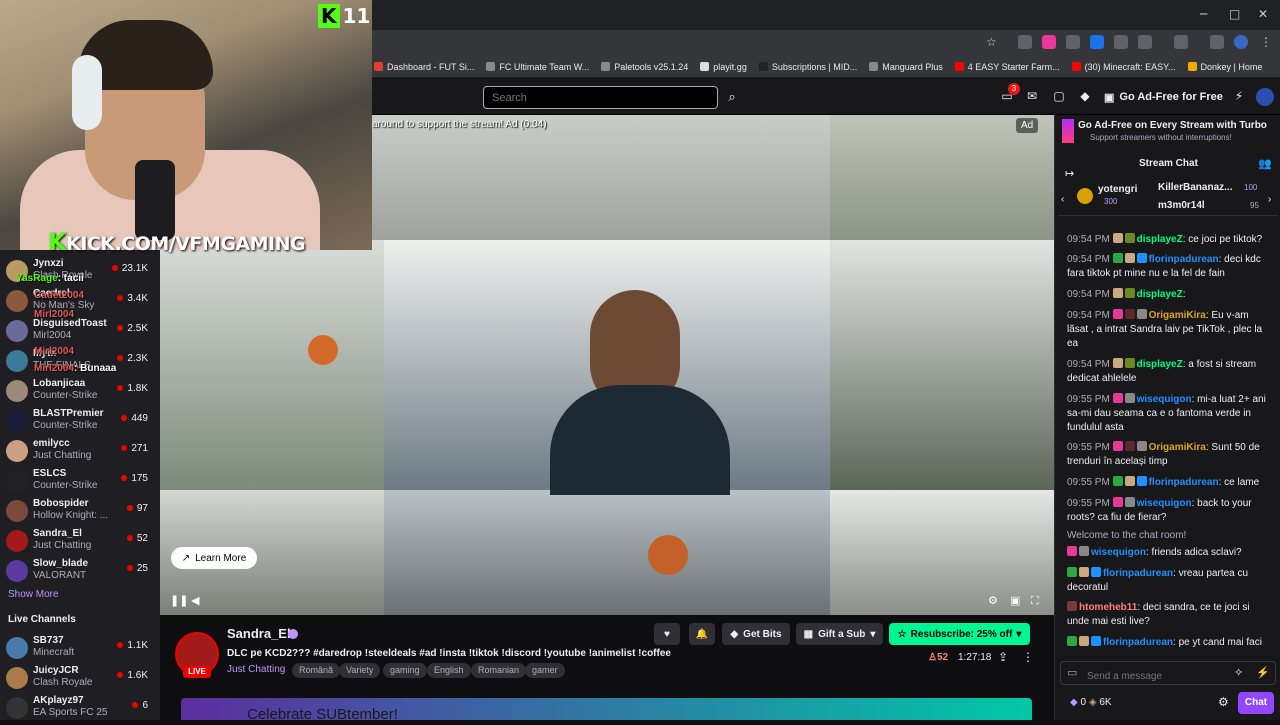 Image resolution: width=1280 pixels, height=725 pixels. What do you see at coordinates (405, 670) in the screenshot?
I see `stream-tag: gaming` at bounding box center [405, 670].